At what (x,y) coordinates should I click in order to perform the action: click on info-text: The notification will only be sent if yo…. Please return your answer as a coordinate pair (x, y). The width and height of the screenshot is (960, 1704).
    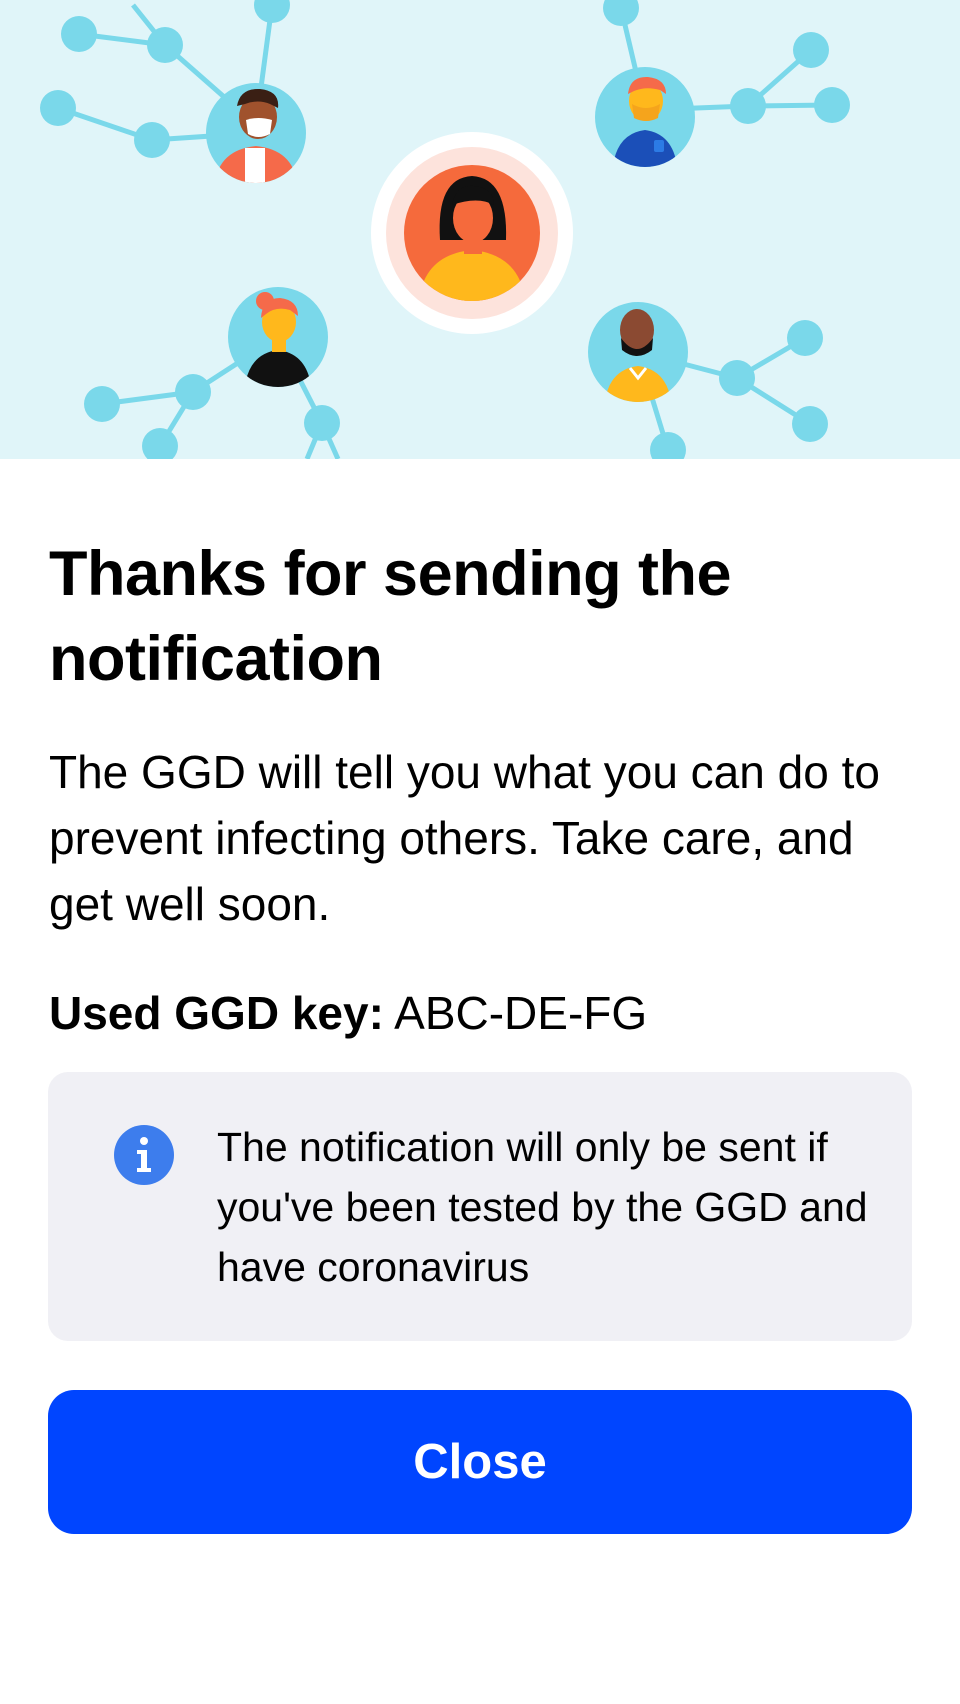
    Looking at the image, I should click on (542, 1207).